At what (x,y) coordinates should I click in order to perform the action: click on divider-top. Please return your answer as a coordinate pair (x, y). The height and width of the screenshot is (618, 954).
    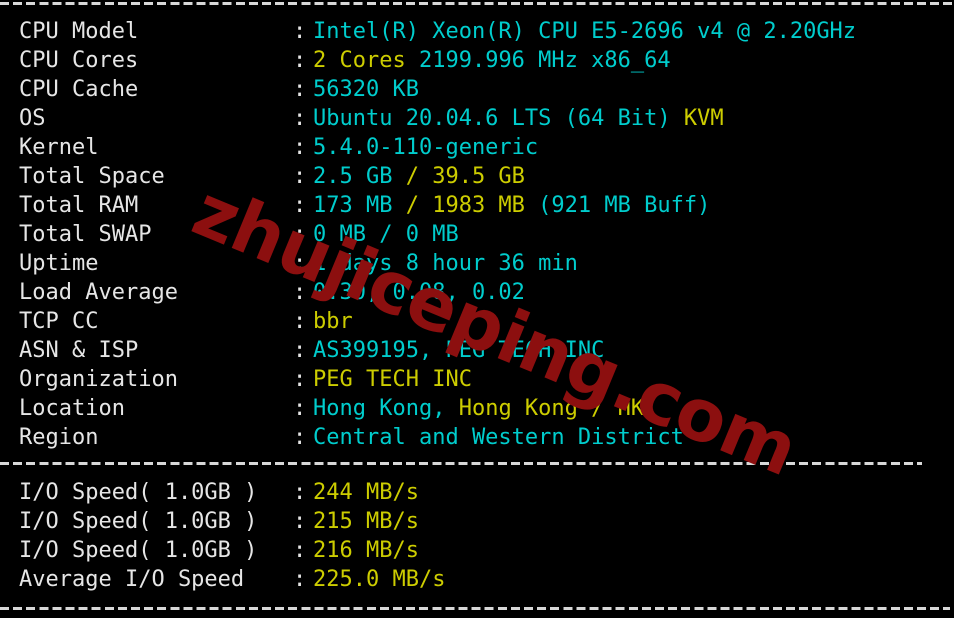
    Looking at the image, I should click on (477, 3).